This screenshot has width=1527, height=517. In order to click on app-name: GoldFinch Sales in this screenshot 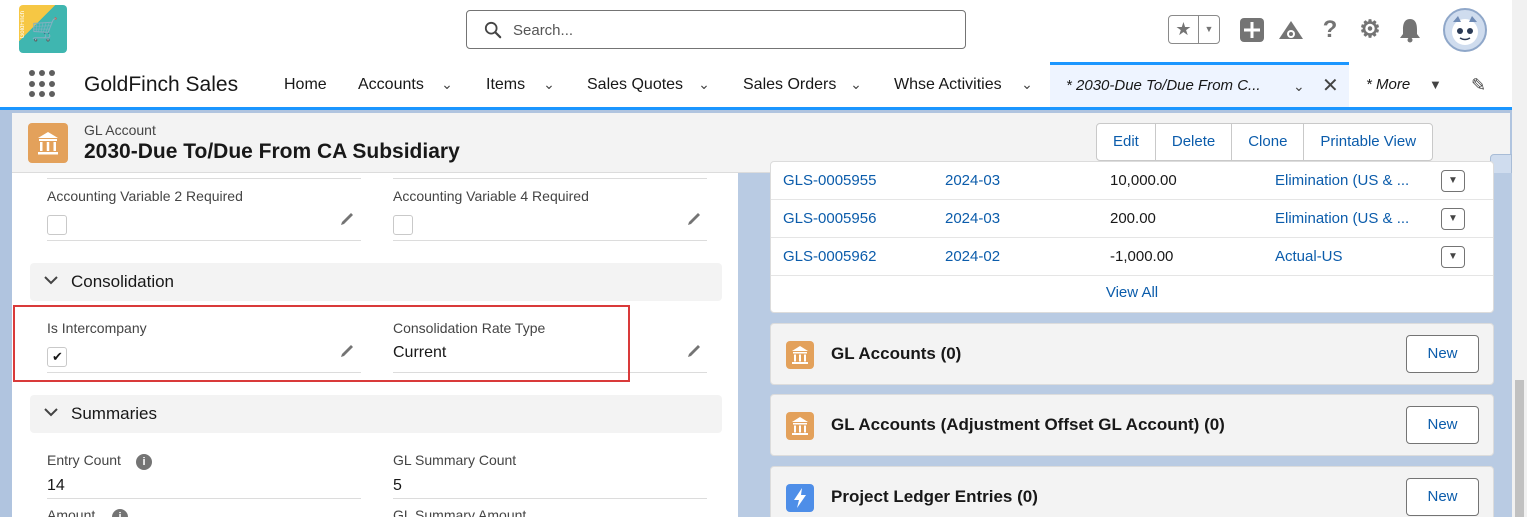, I will do `click(161, 84)`.